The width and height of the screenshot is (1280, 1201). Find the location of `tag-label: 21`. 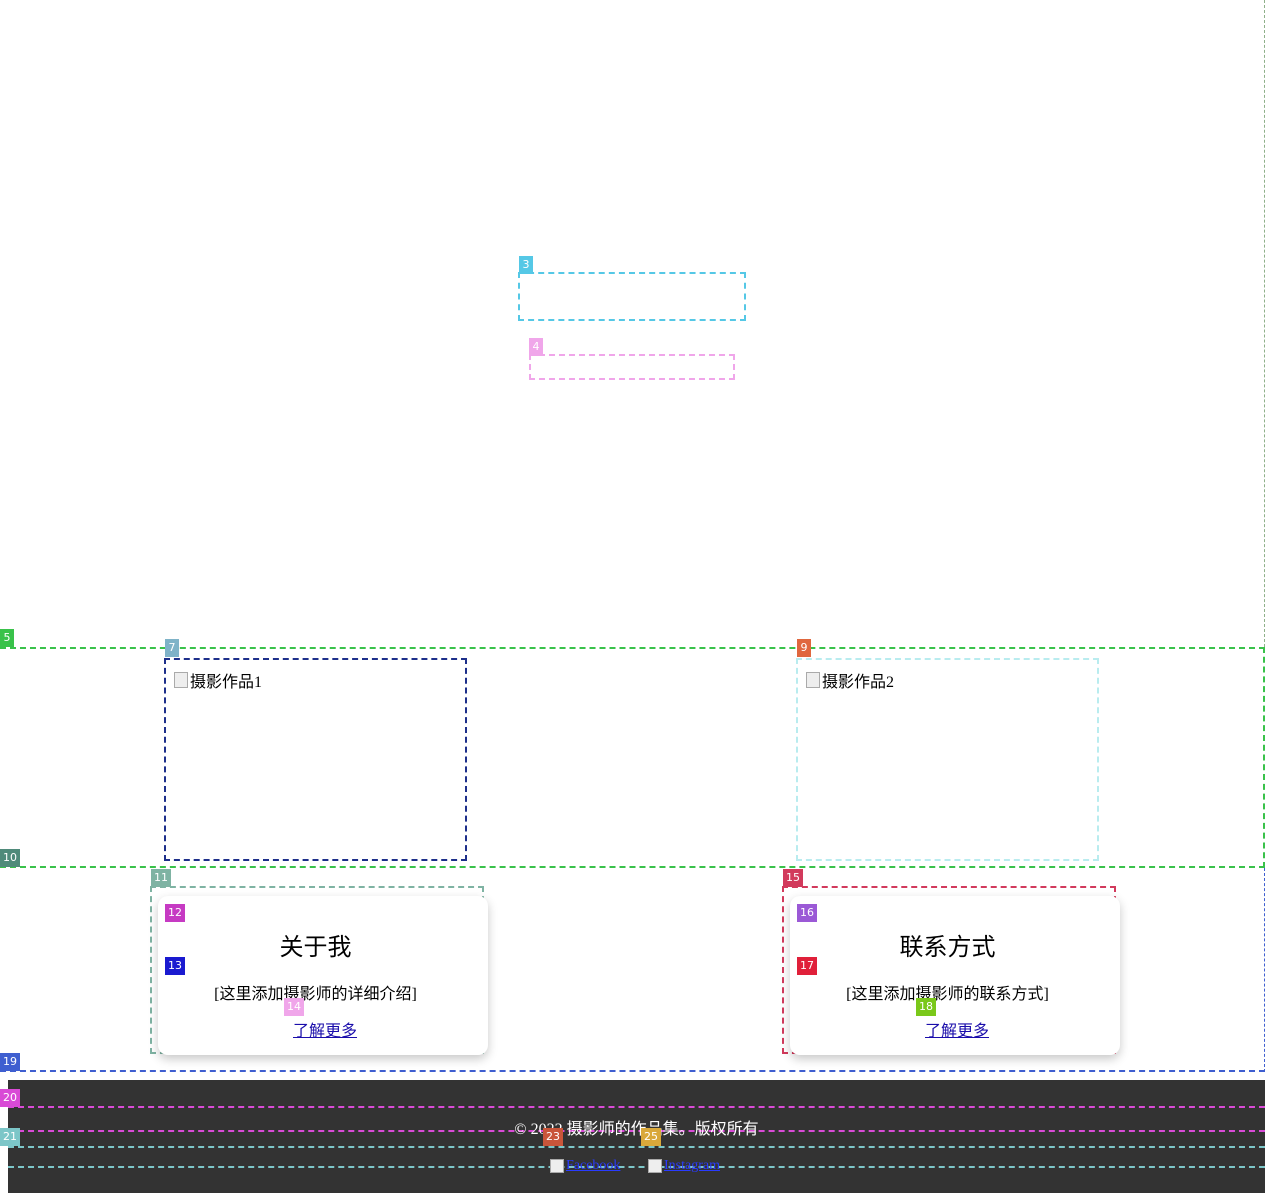

tag-label: 21 is located at coordinates (10, 1137).